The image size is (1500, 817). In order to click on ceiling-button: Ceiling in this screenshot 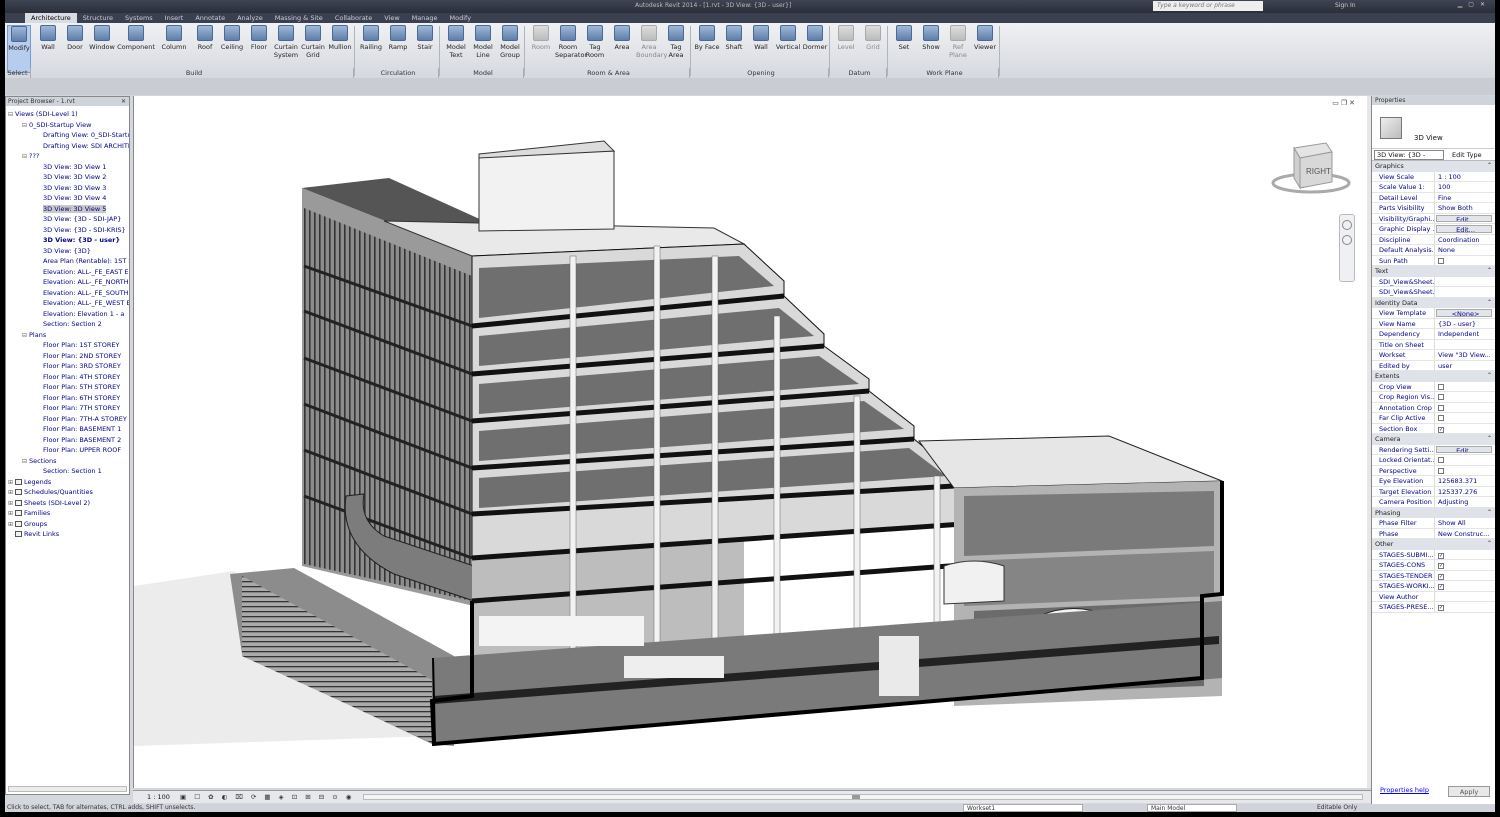, I will do `click(232, 38)`.